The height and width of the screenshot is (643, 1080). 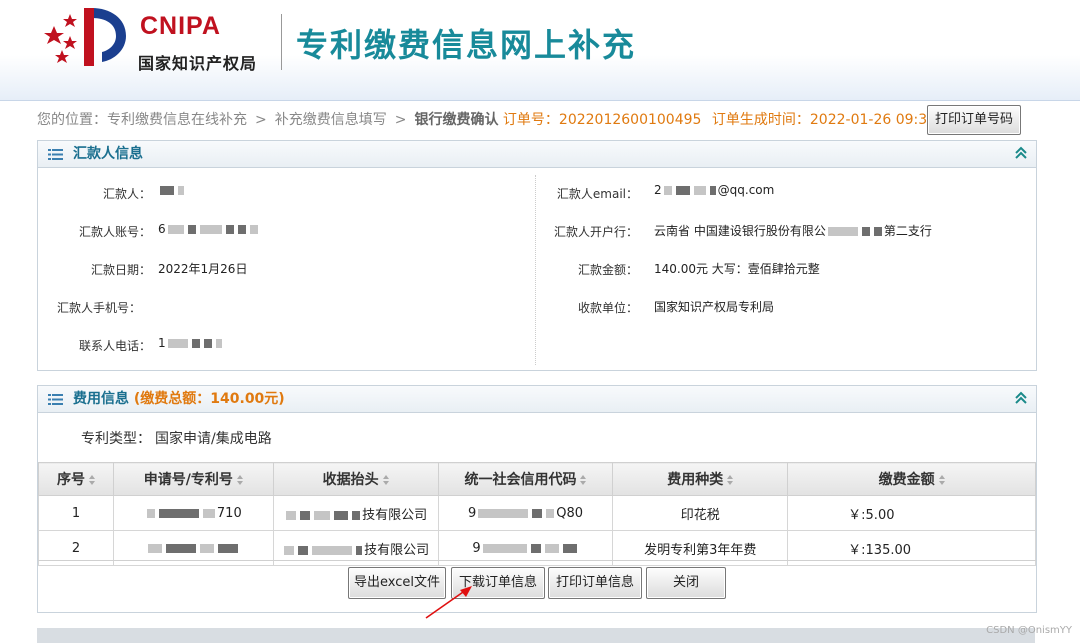 I want to click on cnipa-logo: CNIPA 国家知识产权局, so click(x=160, y=38).